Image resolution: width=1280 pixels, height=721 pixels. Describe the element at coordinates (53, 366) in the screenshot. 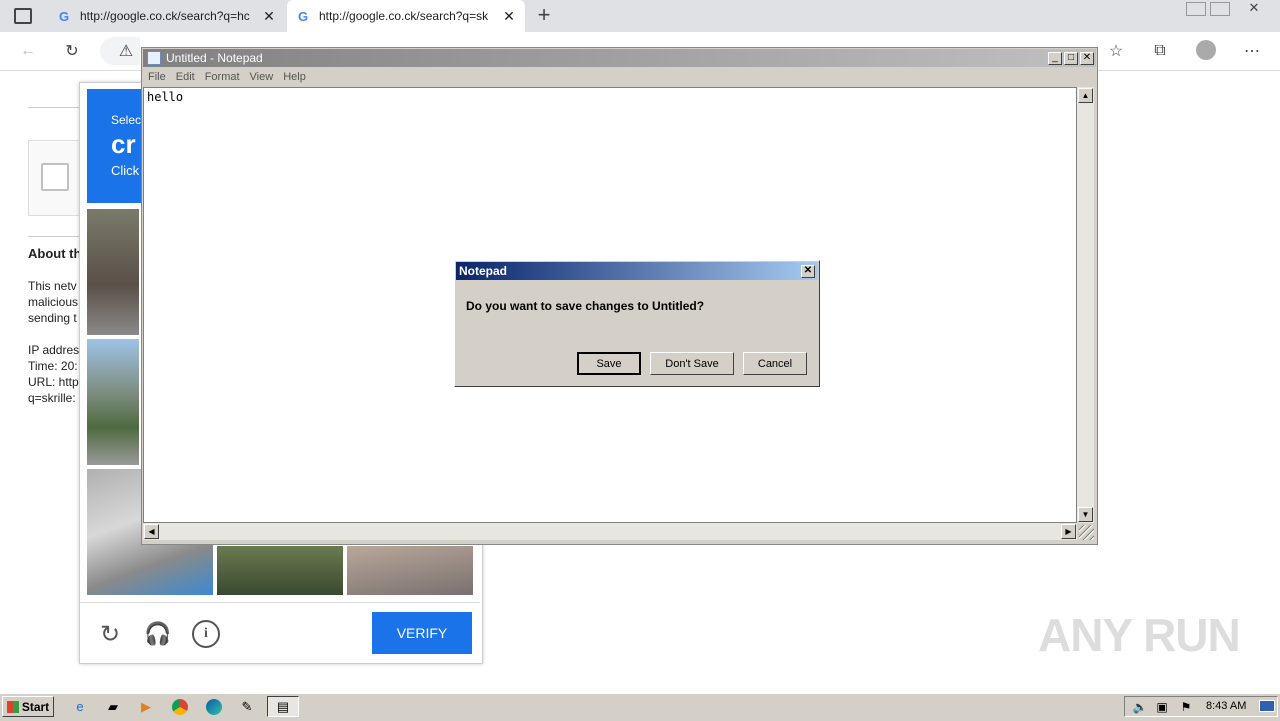

I see `info-line: Time: 20:` at that location.